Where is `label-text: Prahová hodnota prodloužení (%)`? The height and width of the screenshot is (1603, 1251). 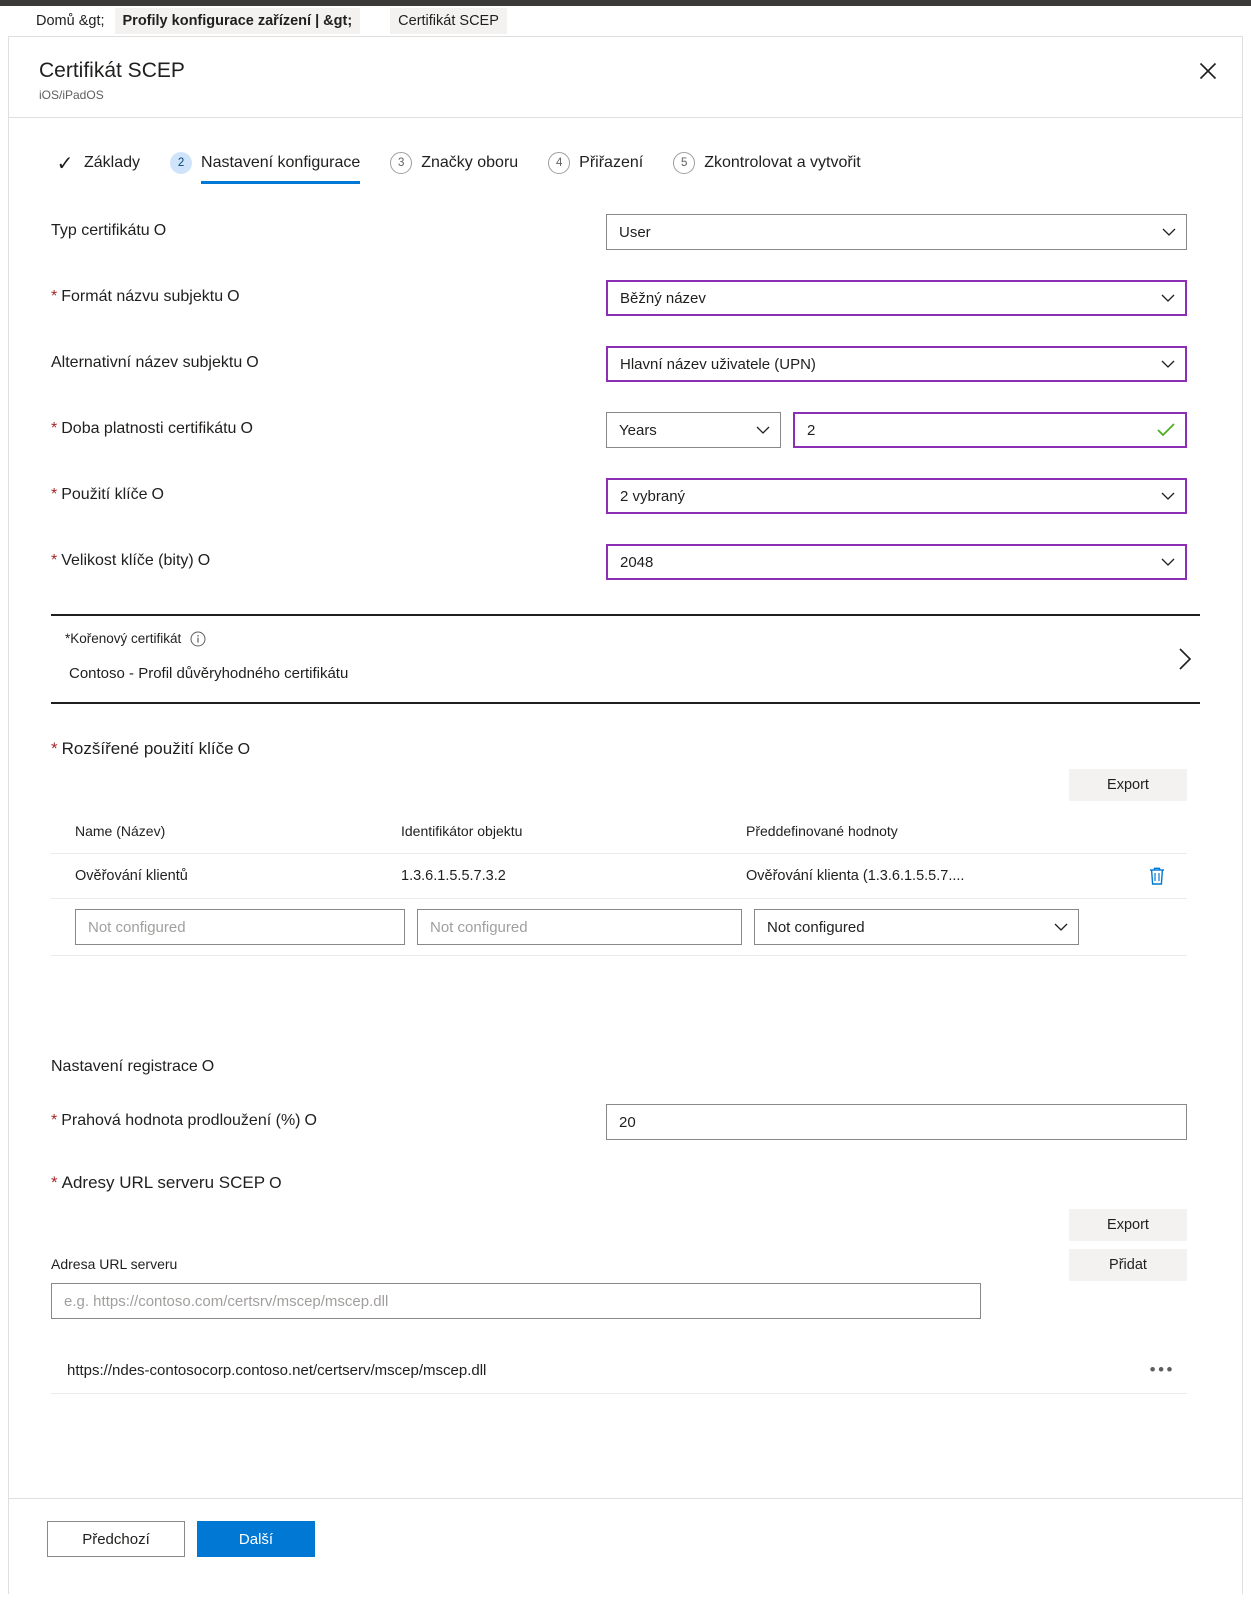
label-text: Prahová hodnota prodloužení (%) is located at coordinates (181, 1120).